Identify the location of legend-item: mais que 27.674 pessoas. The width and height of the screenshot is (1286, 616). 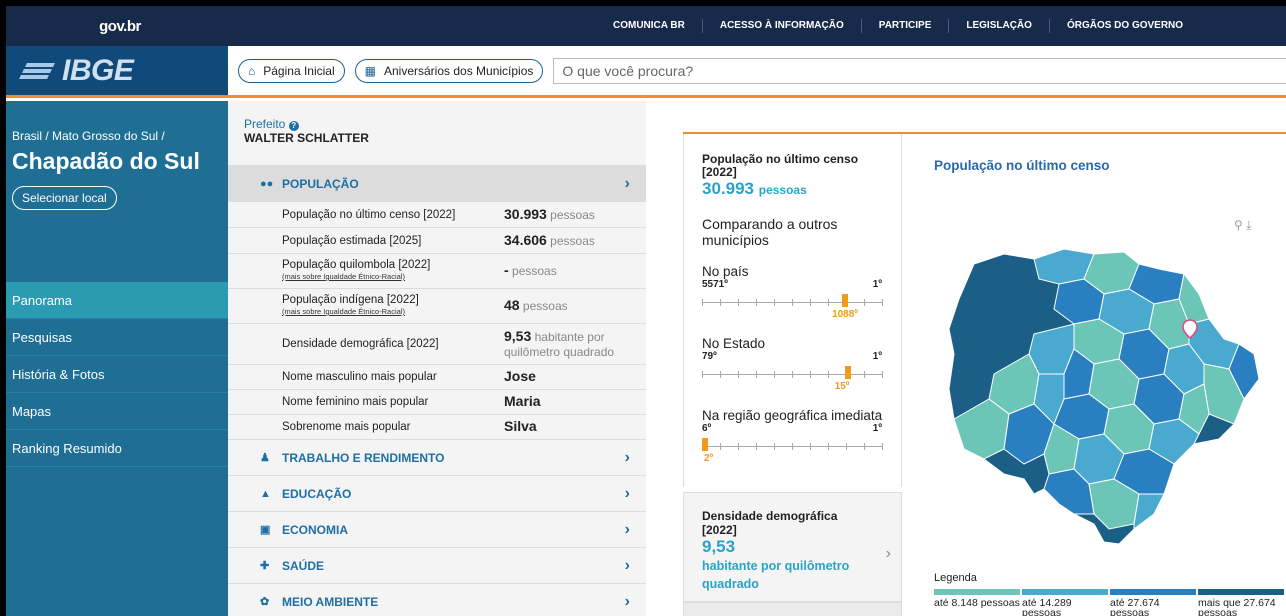
(1241, 602).